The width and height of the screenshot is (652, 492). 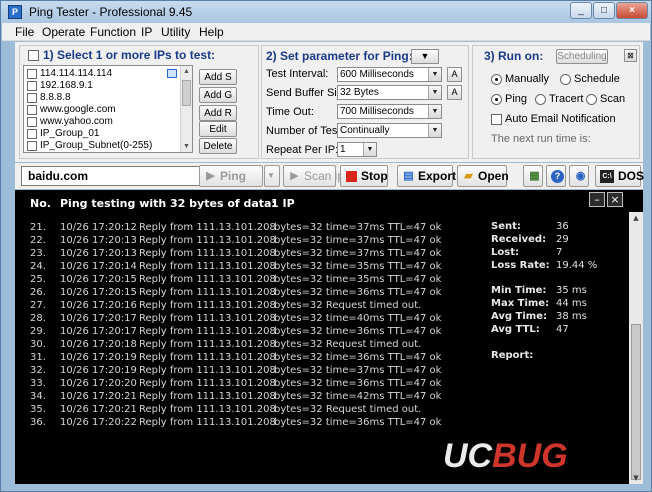 I want to click on scan-radio, so click(x=591, y=99).